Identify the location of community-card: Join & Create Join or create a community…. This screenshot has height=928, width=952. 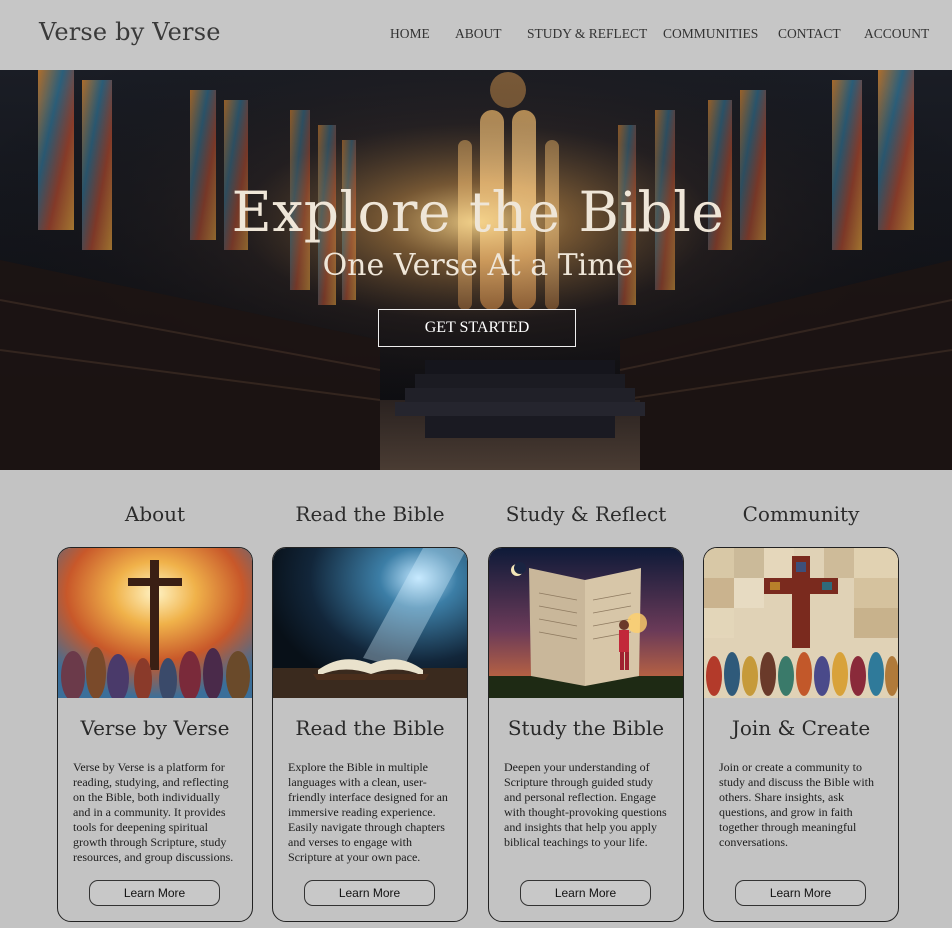
(801, 734).